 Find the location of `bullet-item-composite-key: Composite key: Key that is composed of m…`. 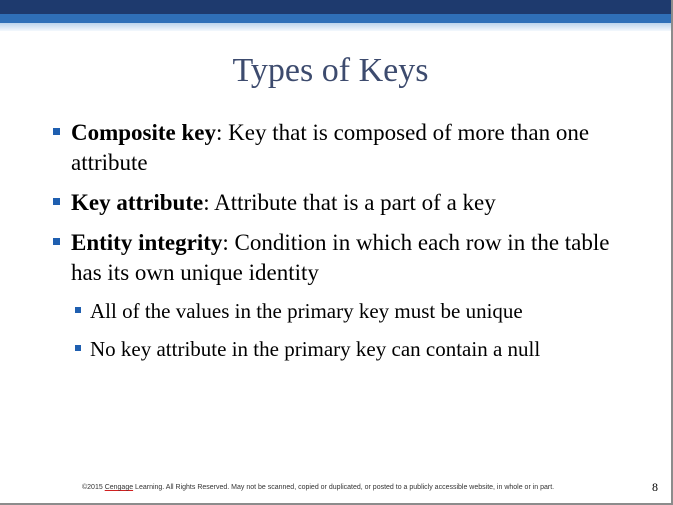

bullet-item-composite-key: Composite key: Key that is composed of m… is located at coordinates (338, 148).